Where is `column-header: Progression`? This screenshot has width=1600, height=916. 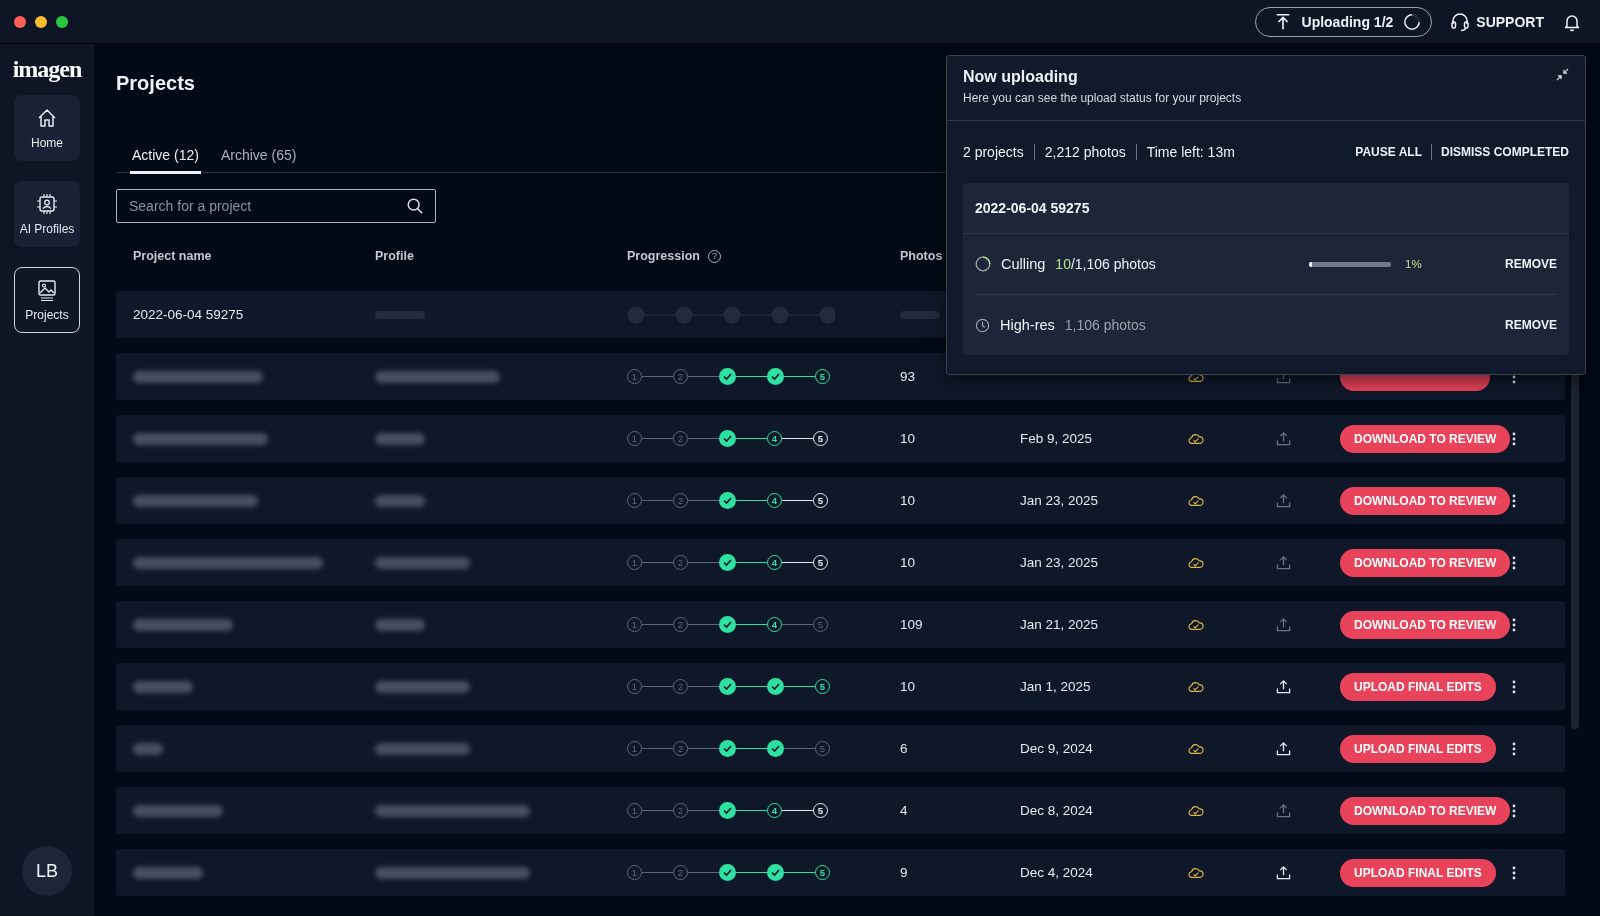
column-header: Progression is located at coordinates (663, 256).